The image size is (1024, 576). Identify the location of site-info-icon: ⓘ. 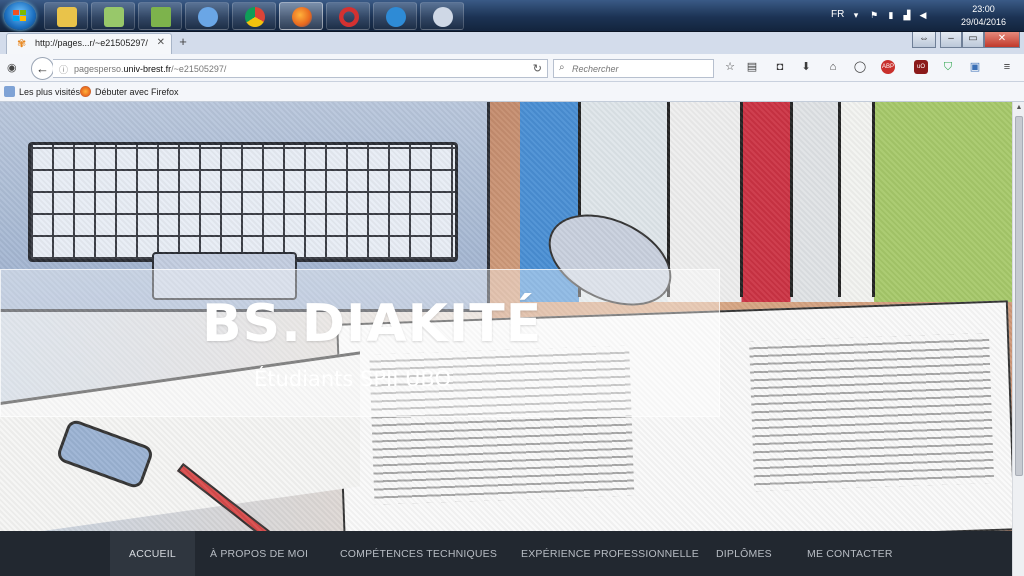
(63, 69).